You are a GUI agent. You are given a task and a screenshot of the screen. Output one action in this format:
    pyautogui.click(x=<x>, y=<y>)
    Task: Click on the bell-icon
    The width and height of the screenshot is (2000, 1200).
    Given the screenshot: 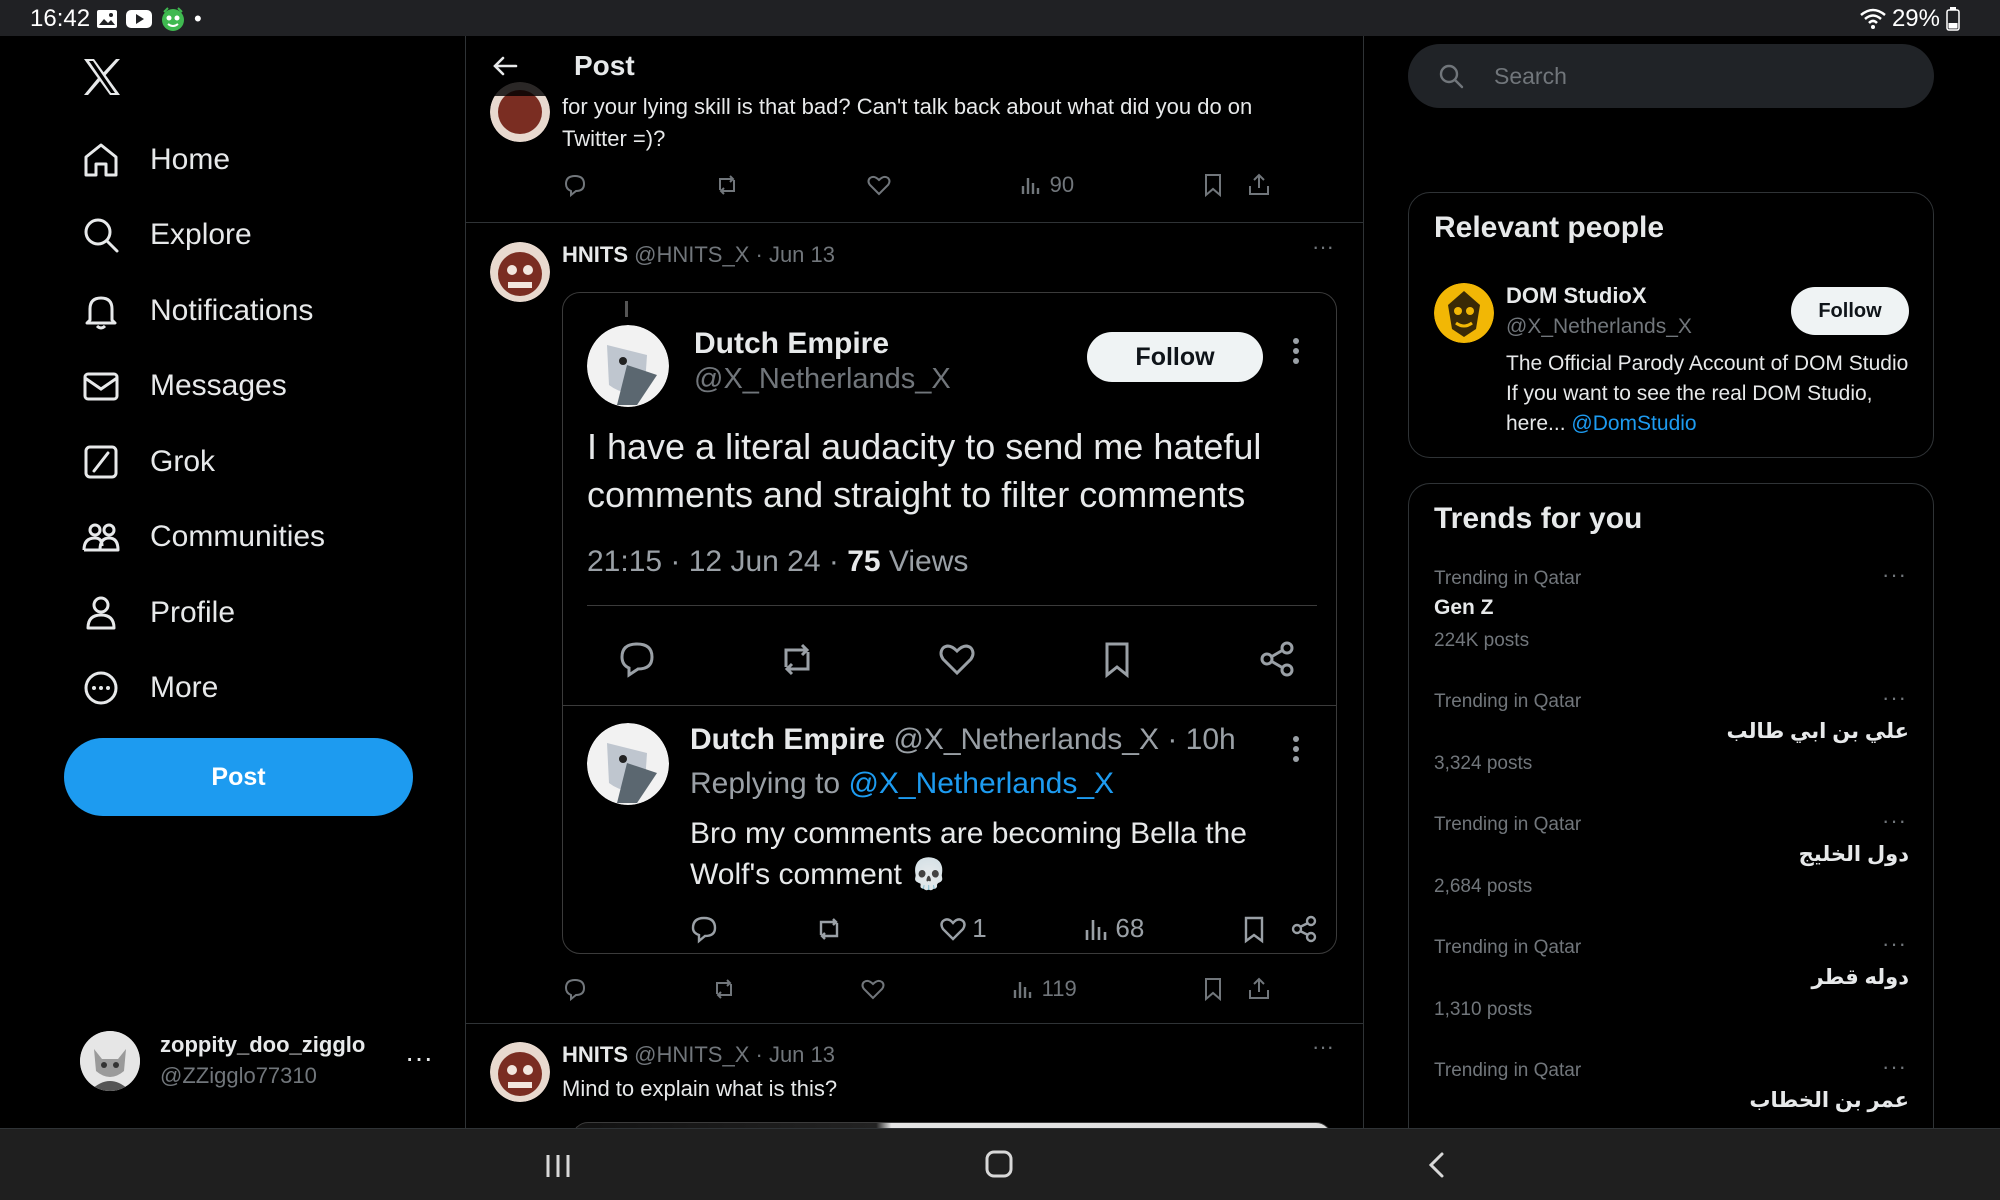 What is the action you would take?
    pyautogui.click(x=101, y=313)
    